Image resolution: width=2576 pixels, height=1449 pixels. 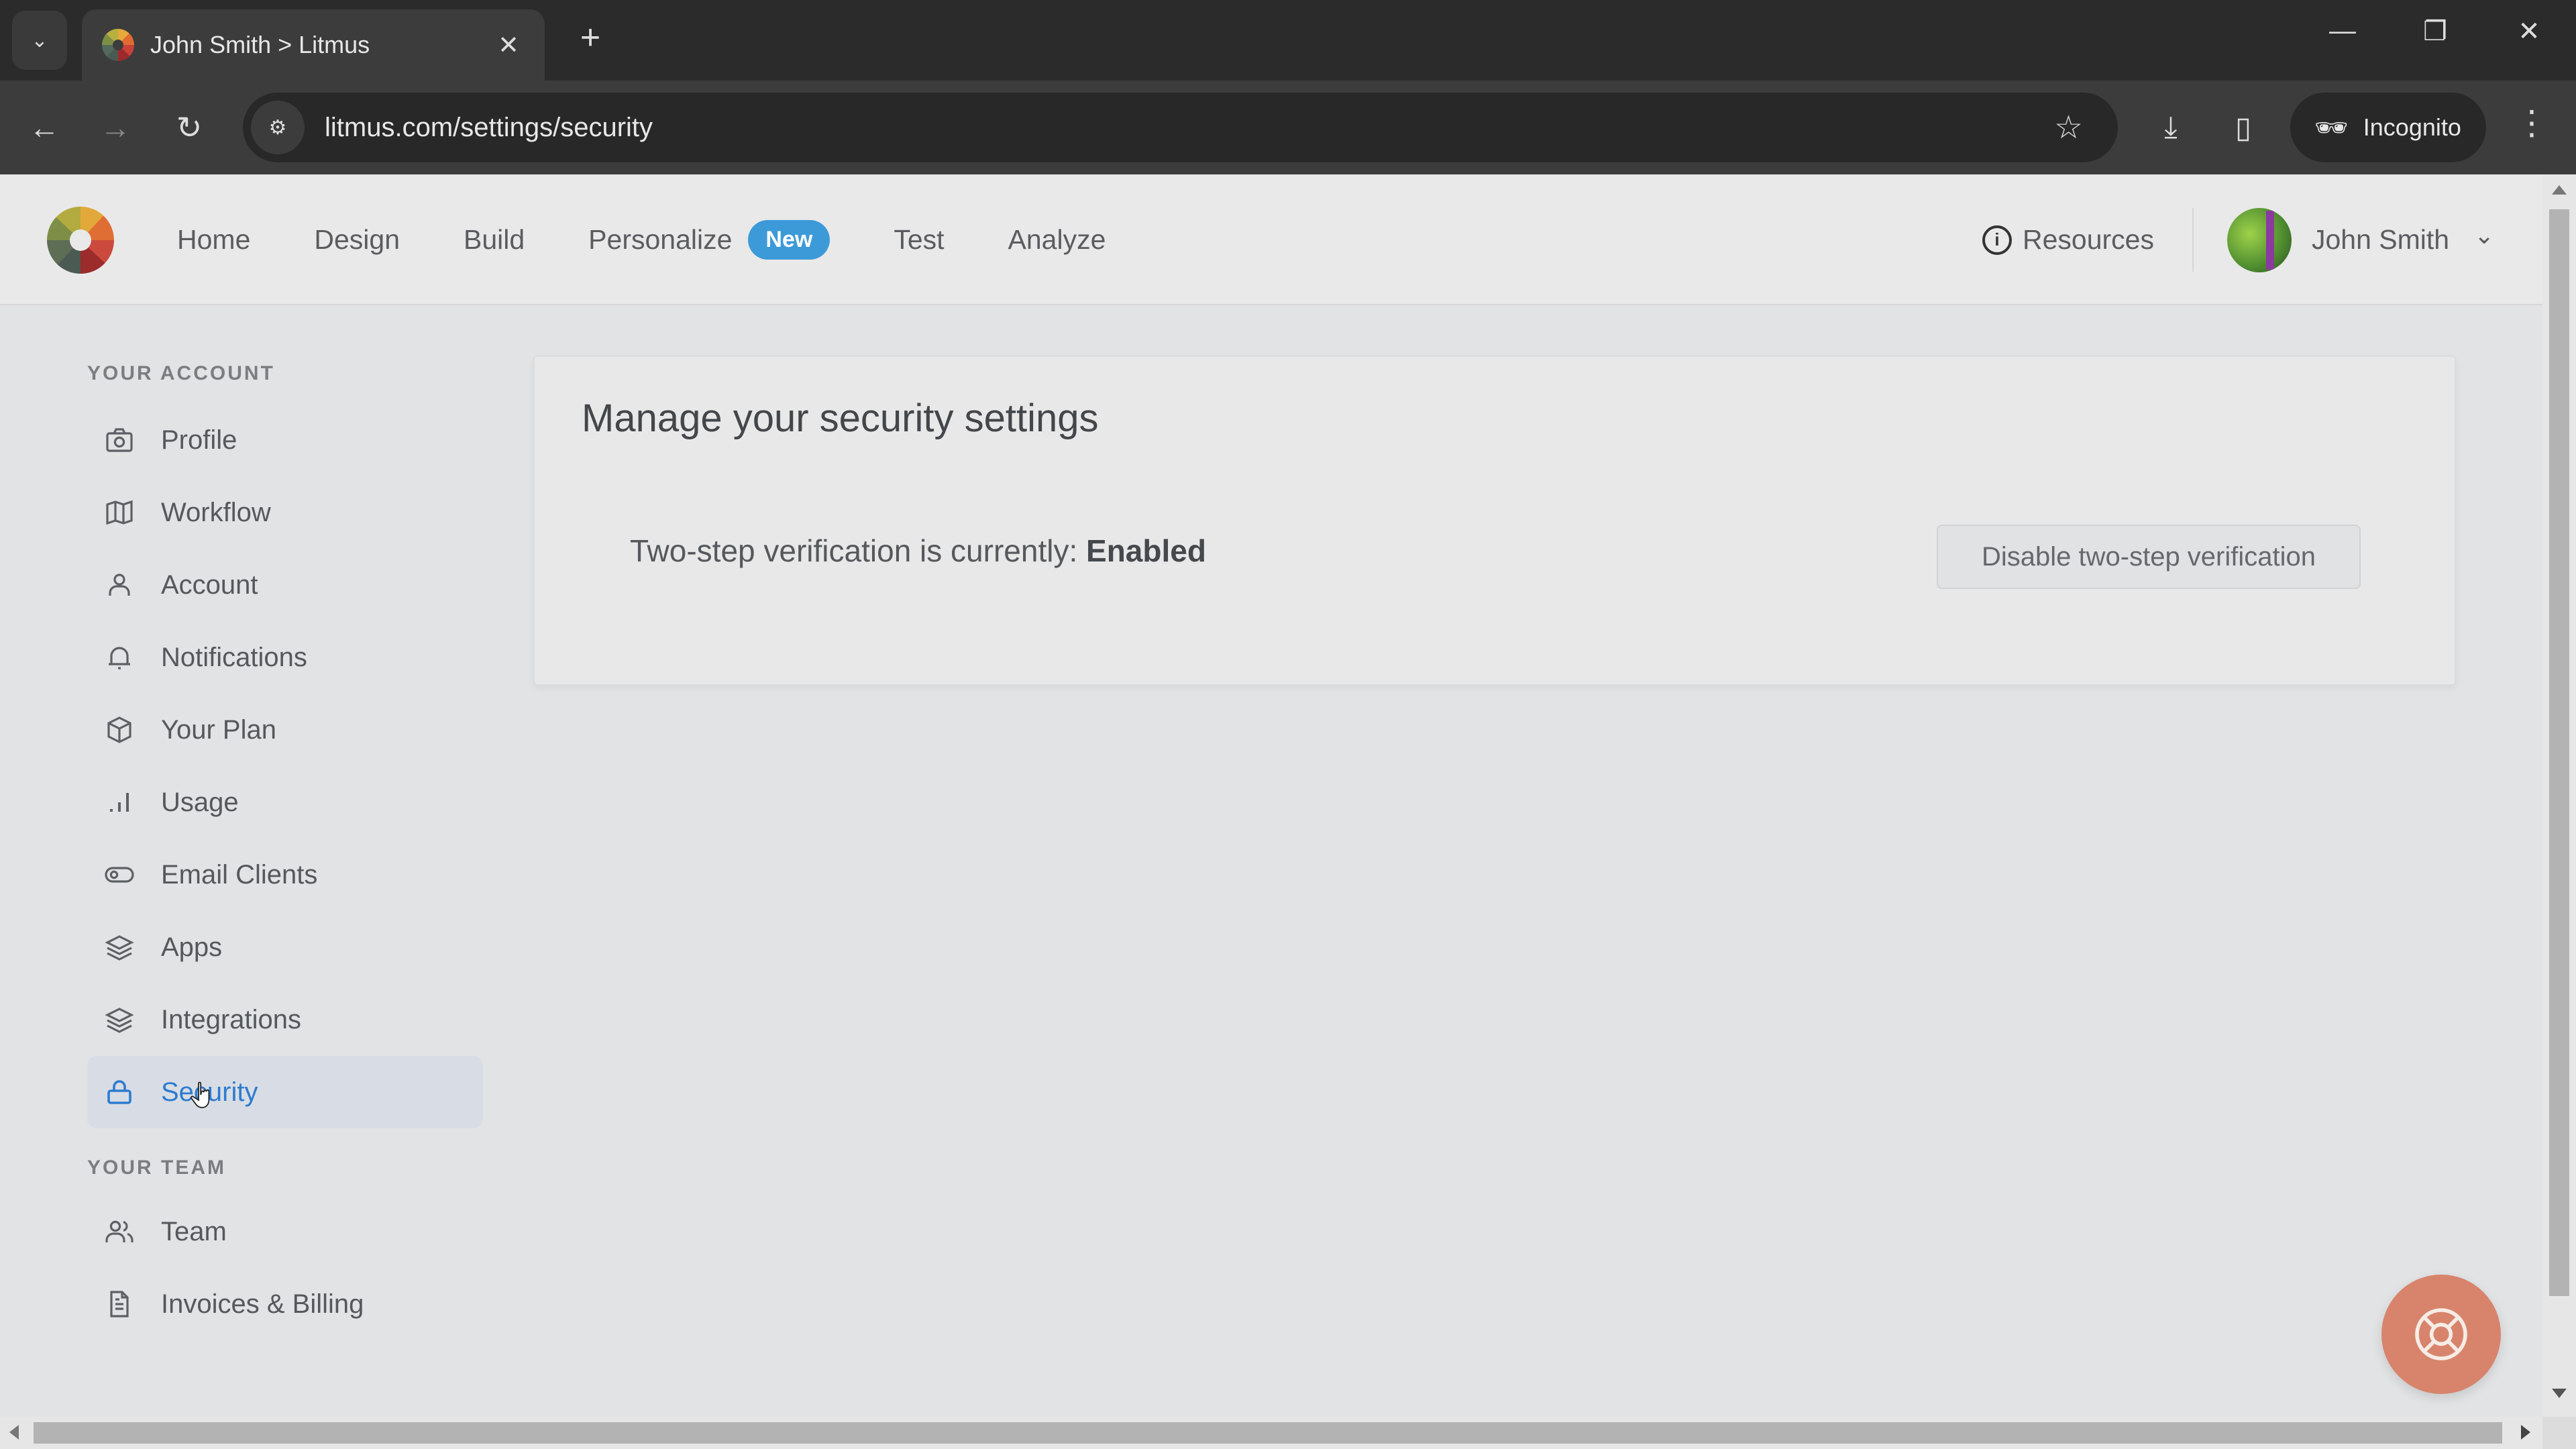 I want to click on chevron-down-icon: ⌄, so click(x=2484, y=235).